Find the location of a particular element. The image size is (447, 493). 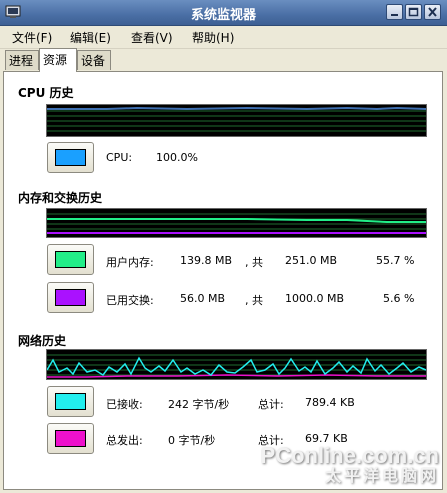

received-total: 789.4 KB is located at coordinates (330, 402).